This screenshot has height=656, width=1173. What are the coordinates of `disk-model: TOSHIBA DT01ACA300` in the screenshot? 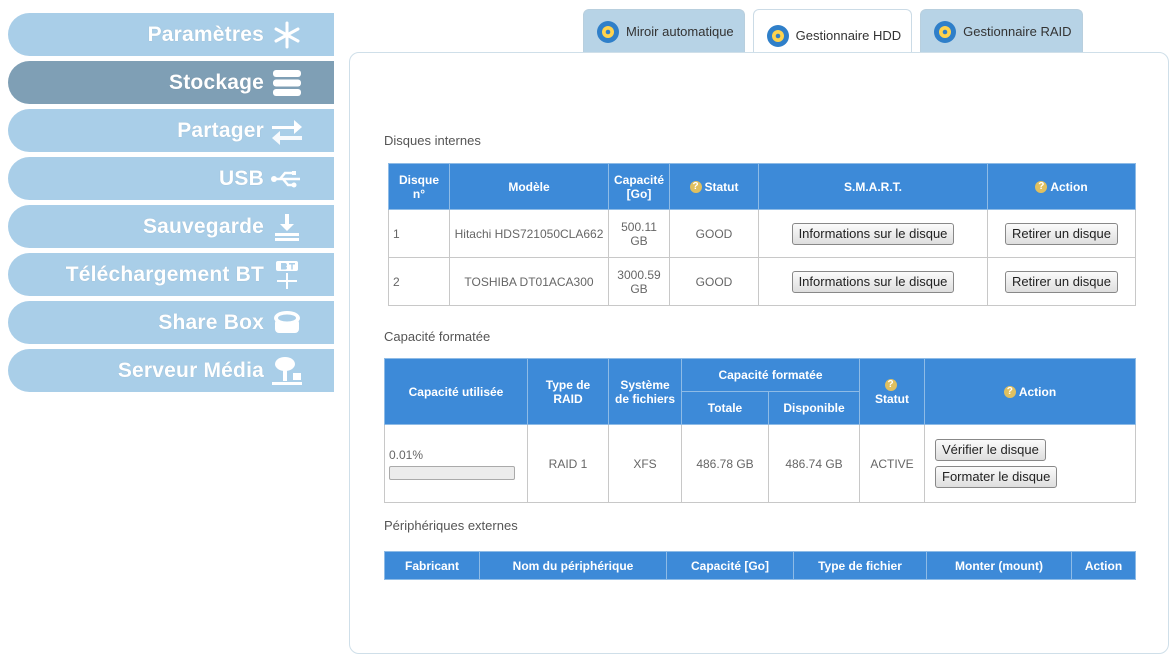 It's located at (529, 281).